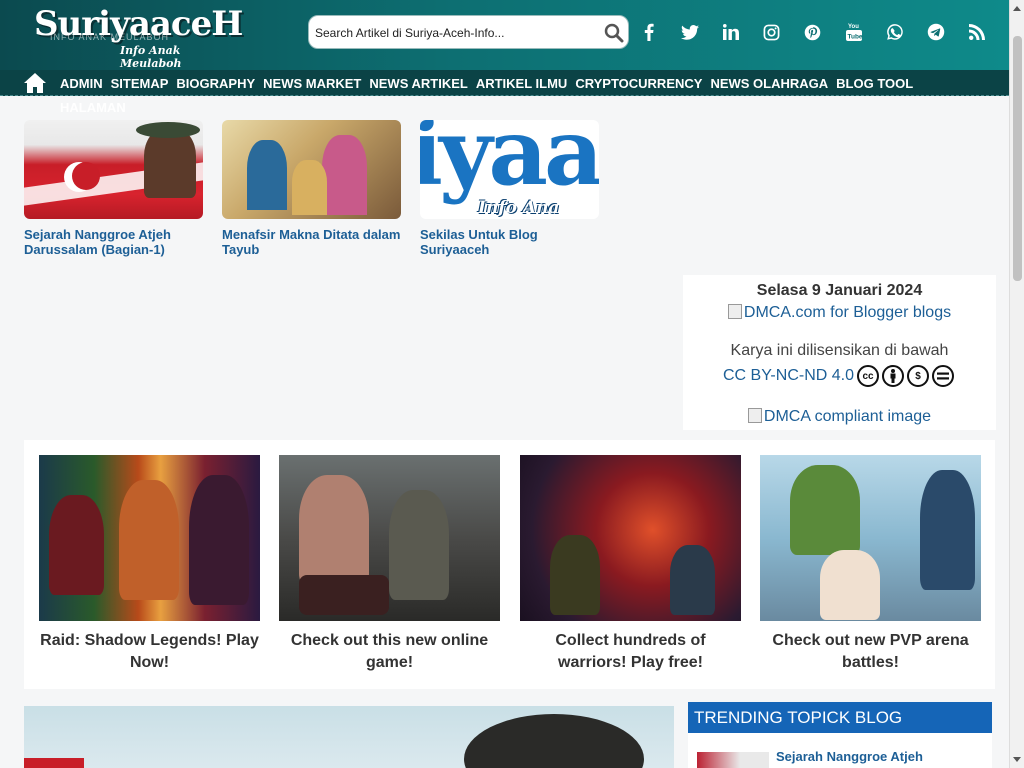 The height and width of the screenshot is (768, 1024). What do you see at coordinates (81, 83) in the screenshot?
I see `nav-item-admin: ADMIN` at bounding box center [81, 83].